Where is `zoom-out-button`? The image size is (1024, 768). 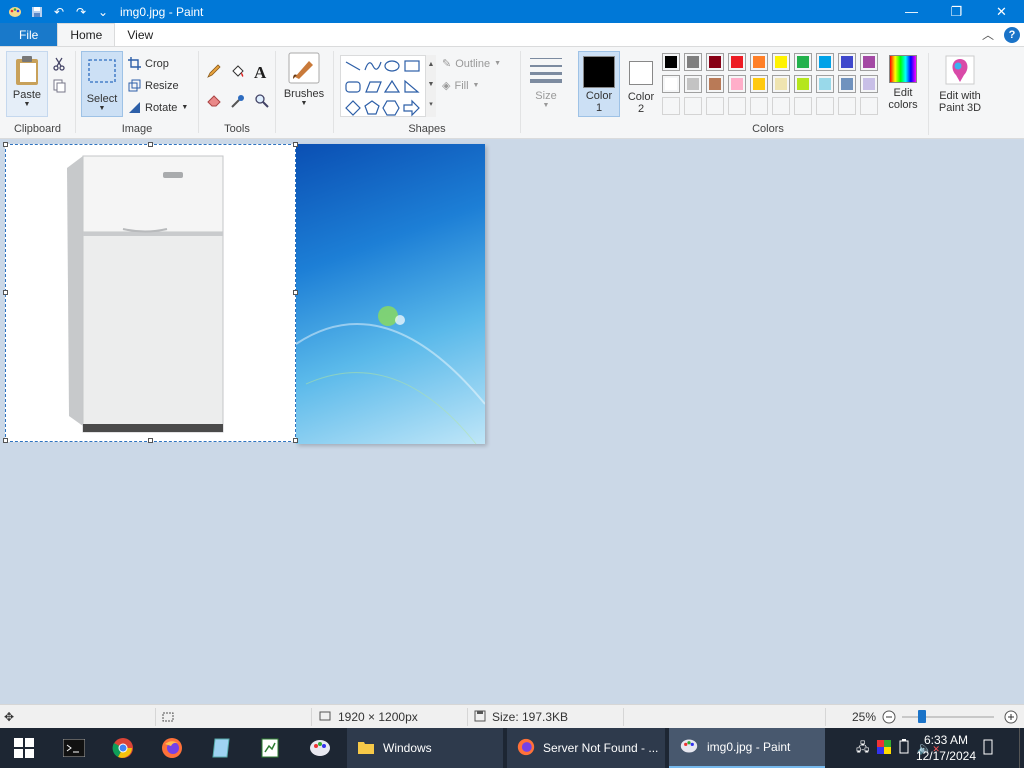 zoom-out-button is located at coordinates (889, 717).